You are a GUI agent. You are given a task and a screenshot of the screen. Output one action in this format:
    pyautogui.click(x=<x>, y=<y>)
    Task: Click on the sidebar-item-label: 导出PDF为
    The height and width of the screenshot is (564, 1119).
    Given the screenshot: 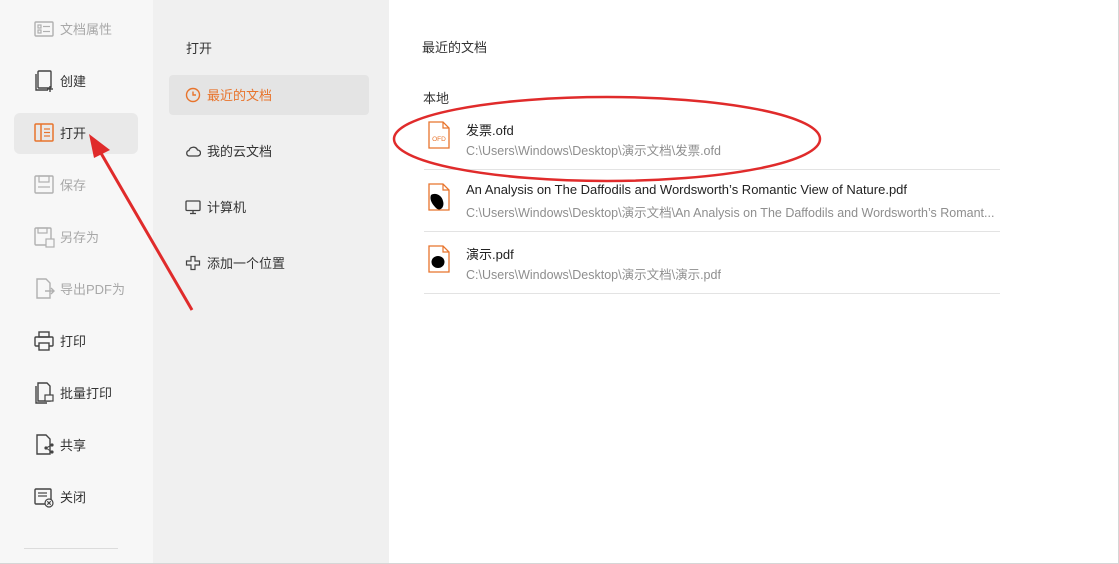 What is the action you would take?
    pyautogui.click(x=93, y=289)
    